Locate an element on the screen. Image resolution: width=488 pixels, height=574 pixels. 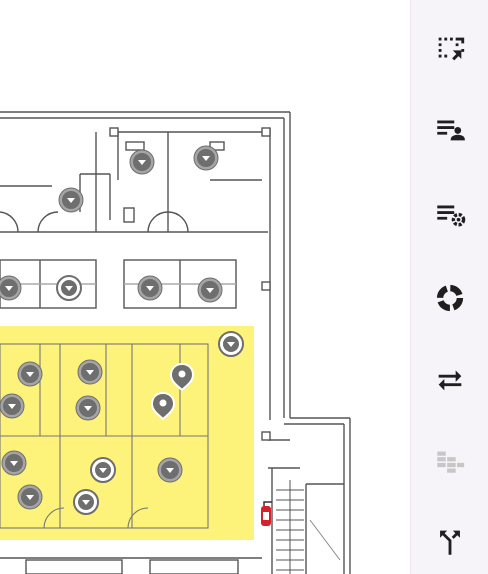
stairs is located at coordinates (308, 527).